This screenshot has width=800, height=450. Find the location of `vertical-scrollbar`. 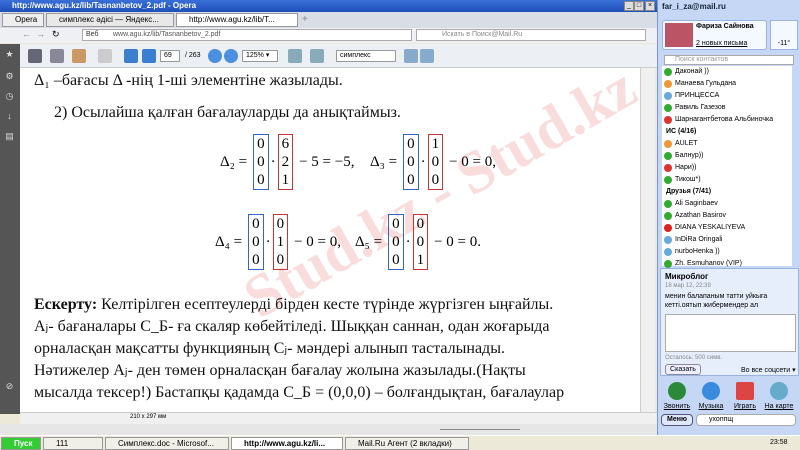

vertical-scrollbar is located at coordinates (647, 240).